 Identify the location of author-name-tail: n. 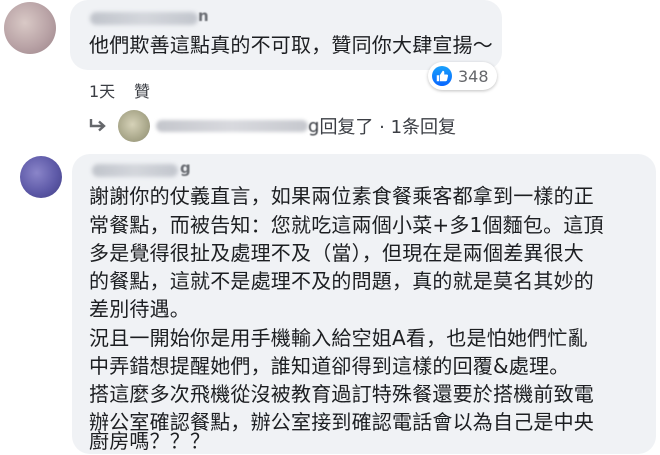
(203, 16).